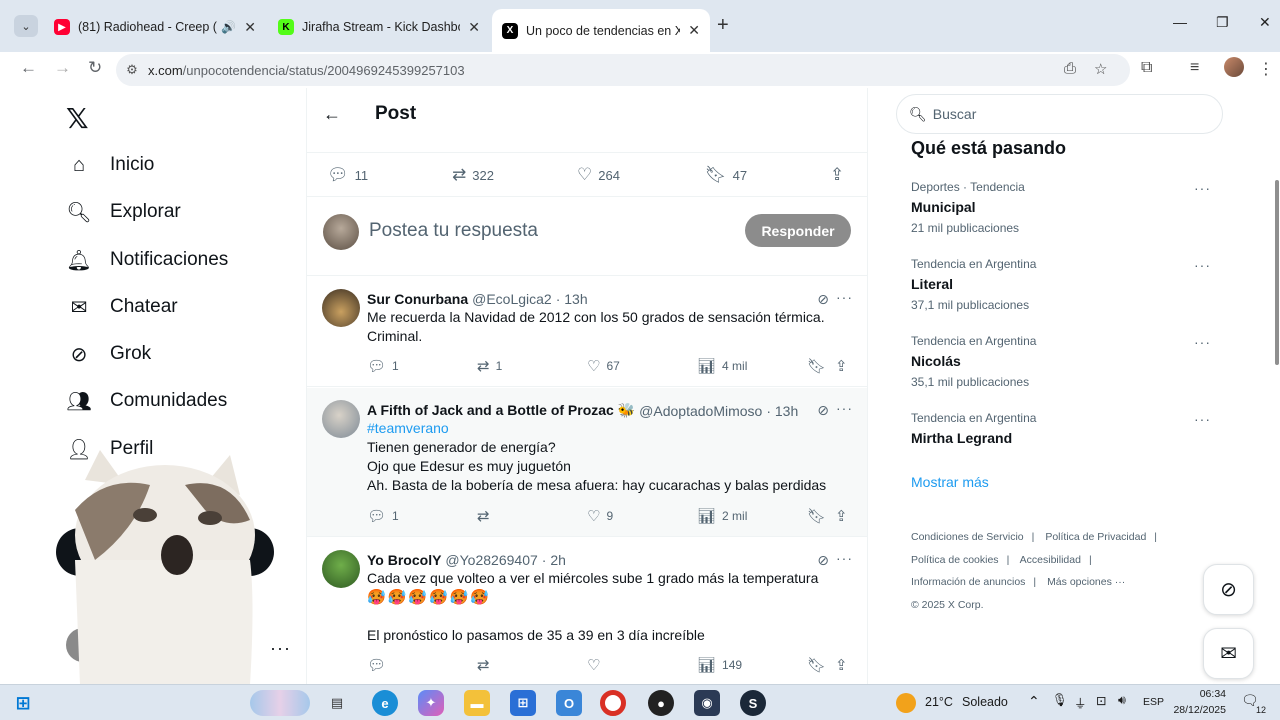  What do you see at coordinates (95, 68) in the screenshot?
I see `reload-icon: ↻` at bounding box center [95, 68].